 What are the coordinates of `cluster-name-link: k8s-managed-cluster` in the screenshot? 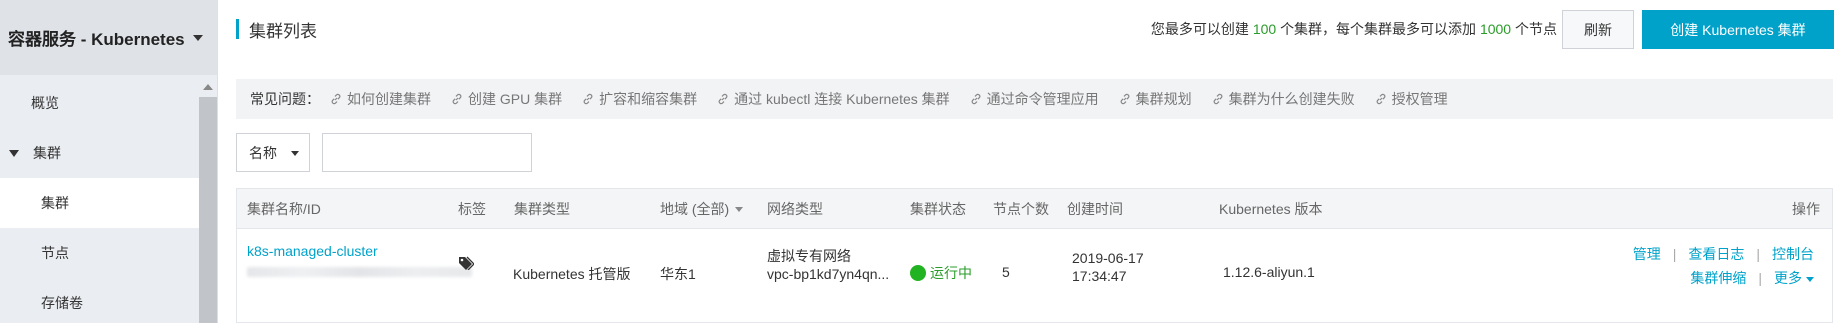 It's located at (359, 251).